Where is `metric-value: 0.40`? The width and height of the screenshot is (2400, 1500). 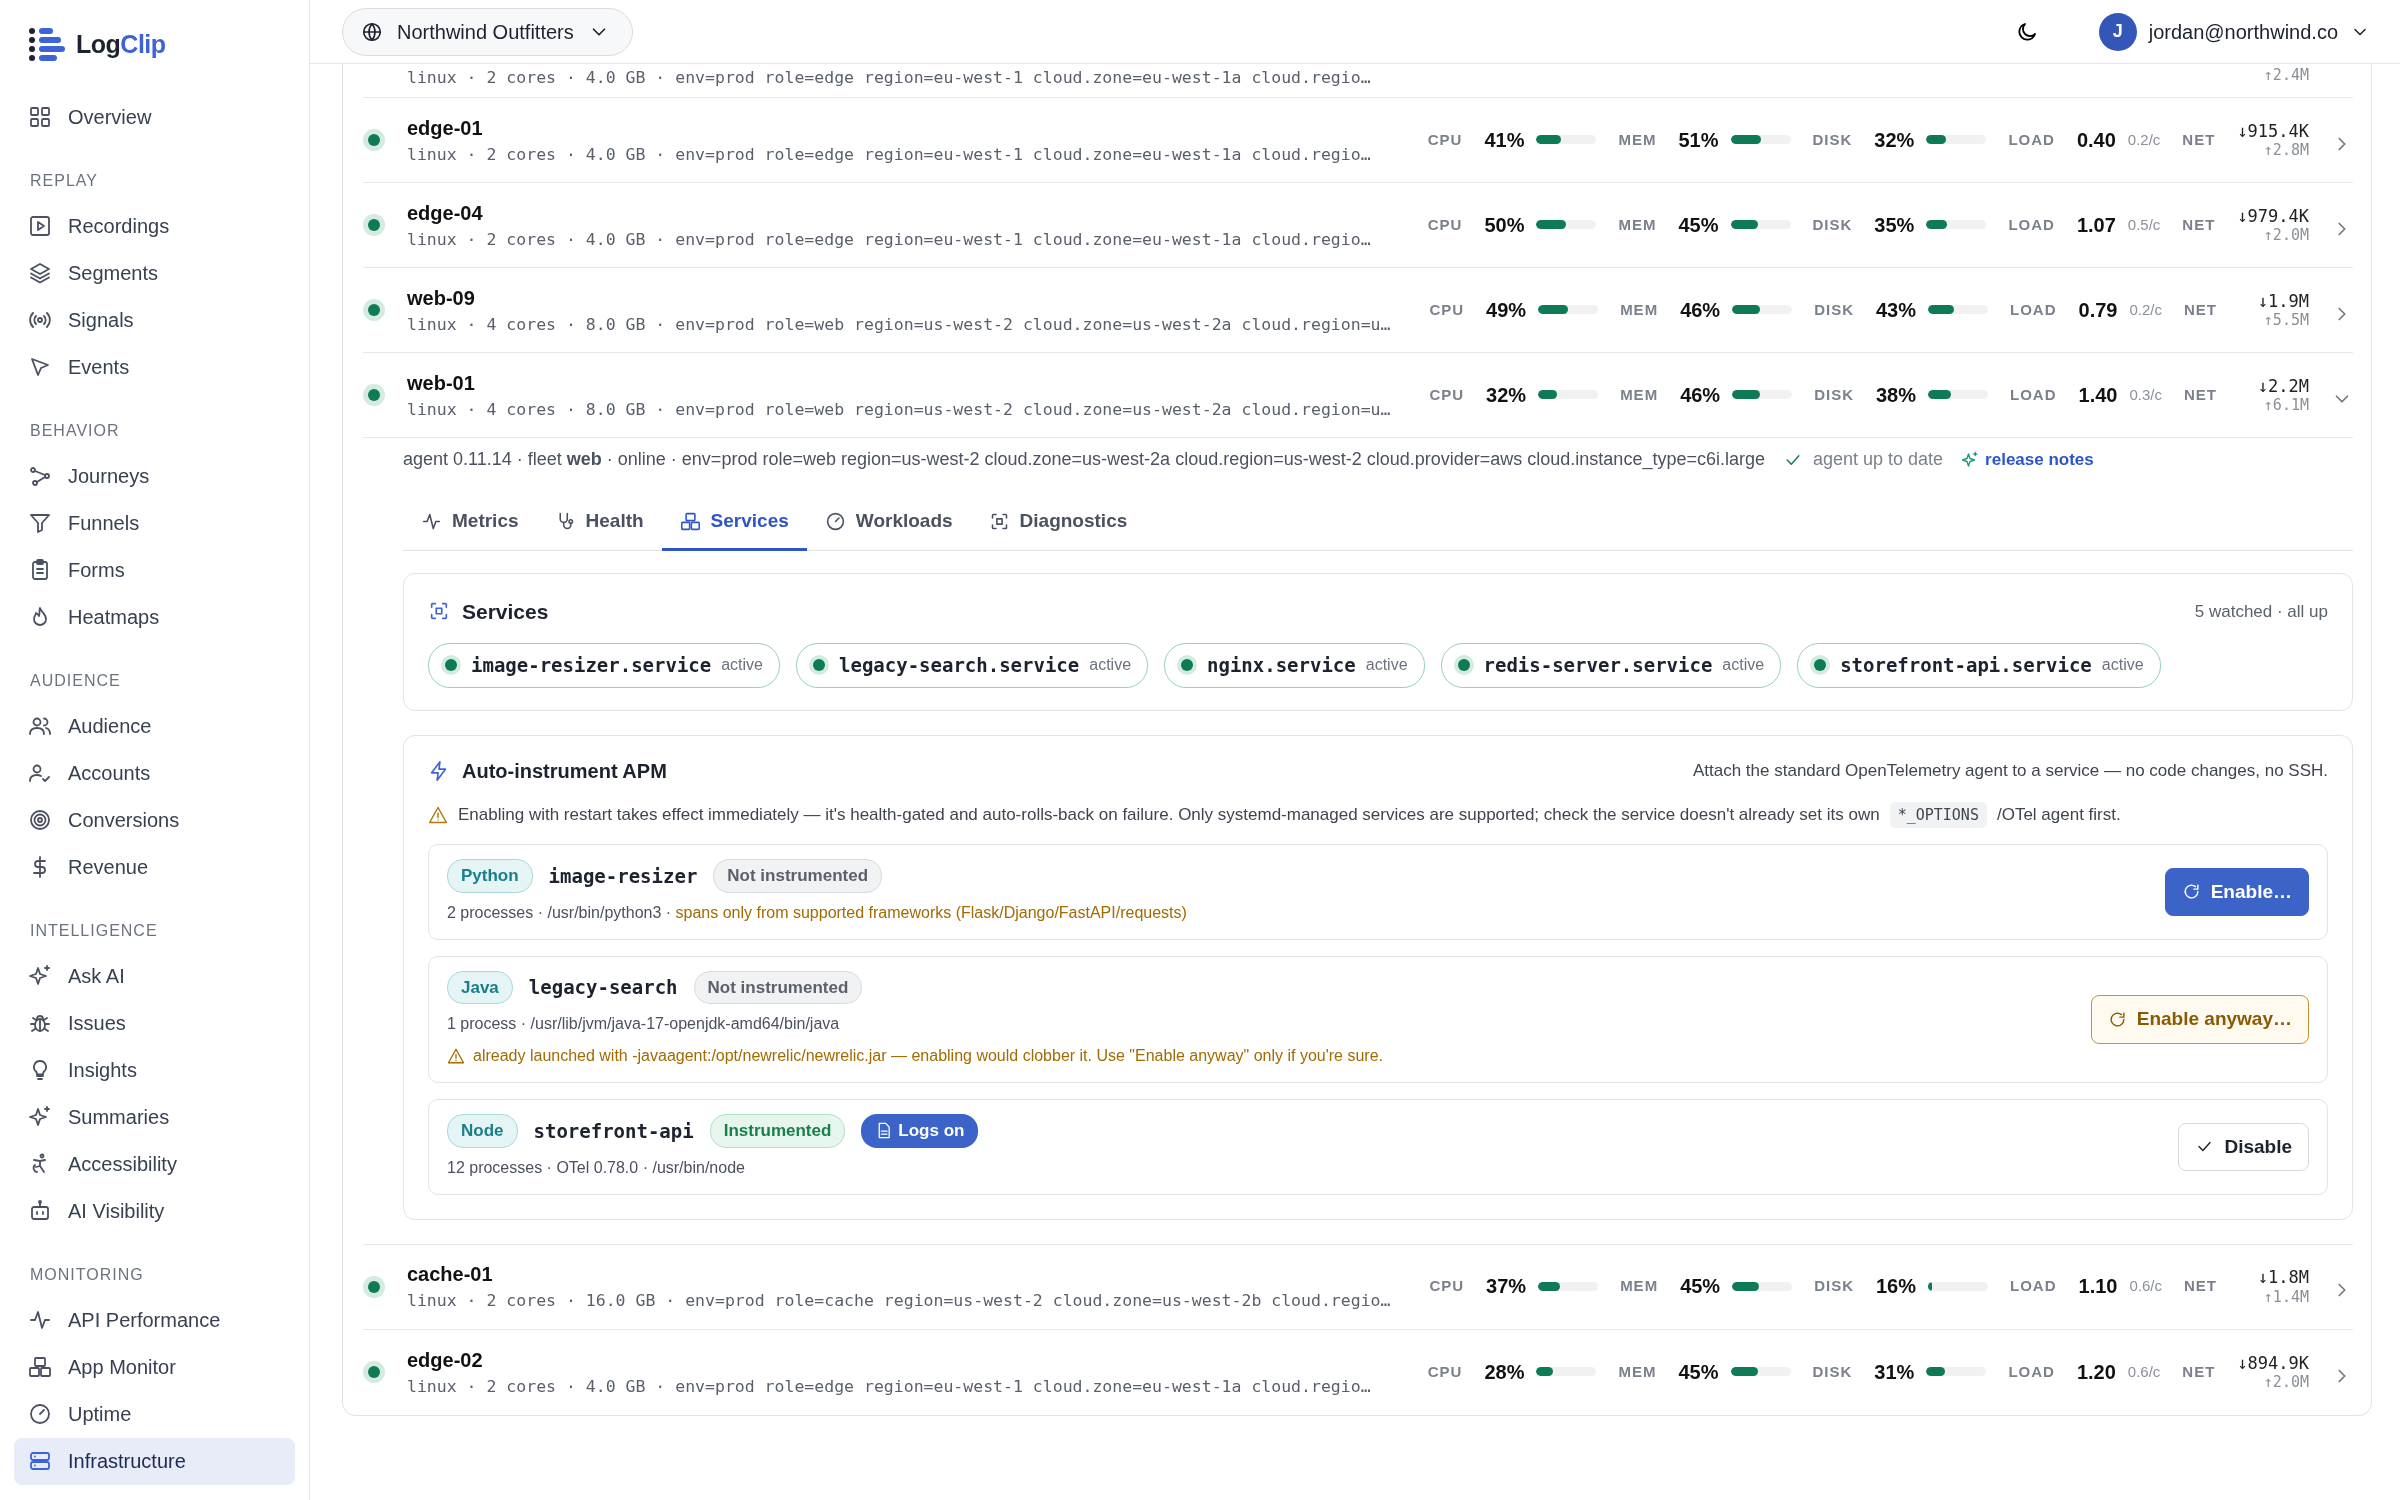 metric-value: 0.40 is located at coordinates (2096, 140).